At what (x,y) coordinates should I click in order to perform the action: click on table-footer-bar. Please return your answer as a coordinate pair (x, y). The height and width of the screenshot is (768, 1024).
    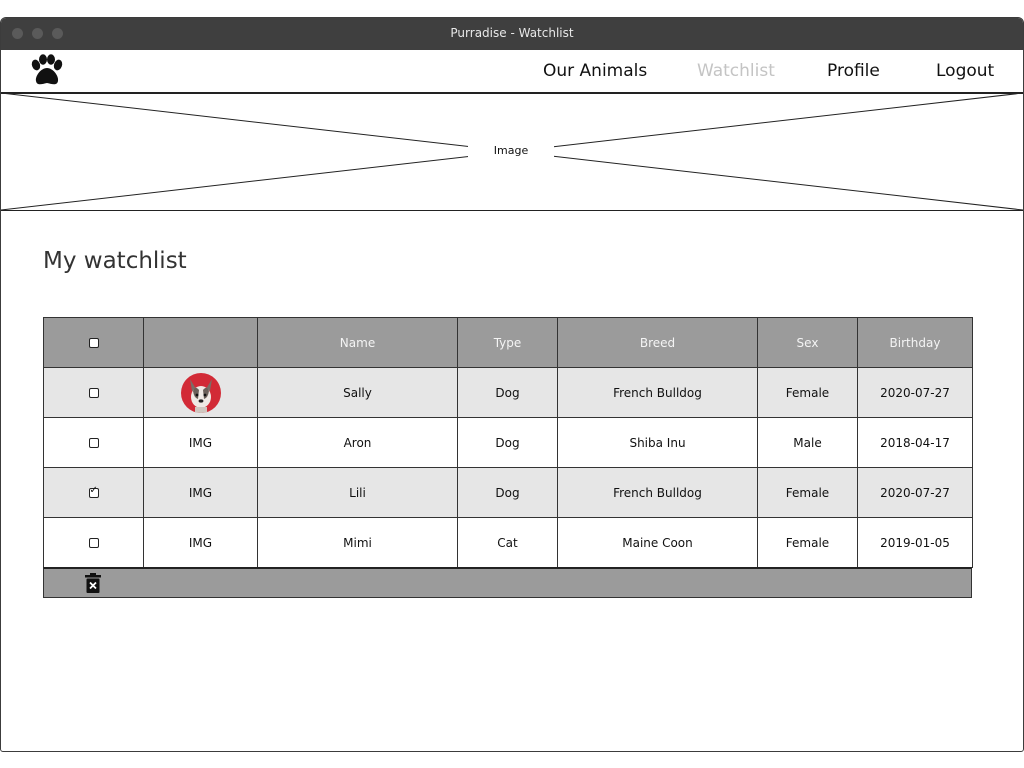
    Looking at the image, I should click on (507, 582).